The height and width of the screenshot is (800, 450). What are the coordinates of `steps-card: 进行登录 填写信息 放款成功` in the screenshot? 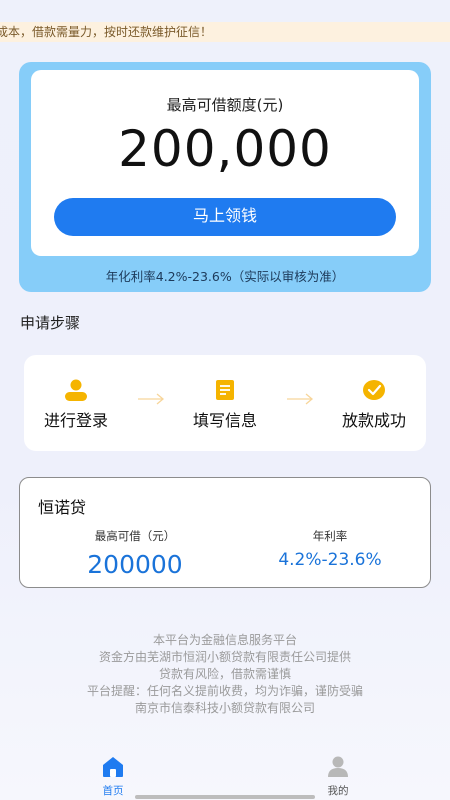 It's located at (225, 403).